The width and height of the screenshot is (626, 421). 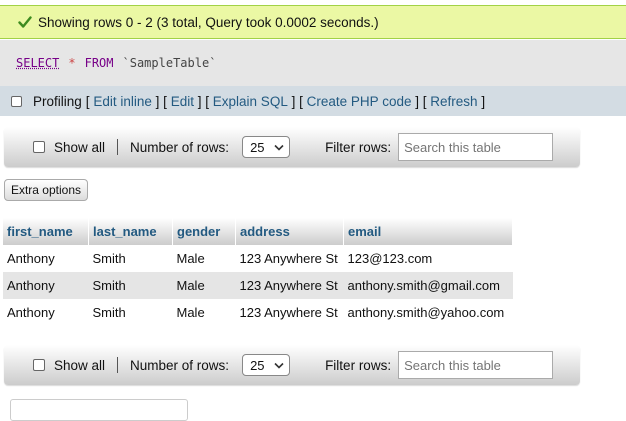 I want to click on cell-email: 123@123.com, so click(x=428, y=258).